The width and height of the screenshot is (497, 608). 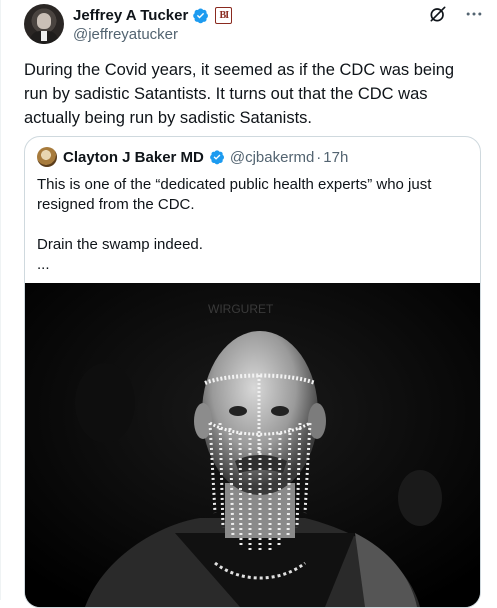 What do you see at coordinates (474, 14) in the screenshot?
I see `more-icon` at bounding box center [474, 14].